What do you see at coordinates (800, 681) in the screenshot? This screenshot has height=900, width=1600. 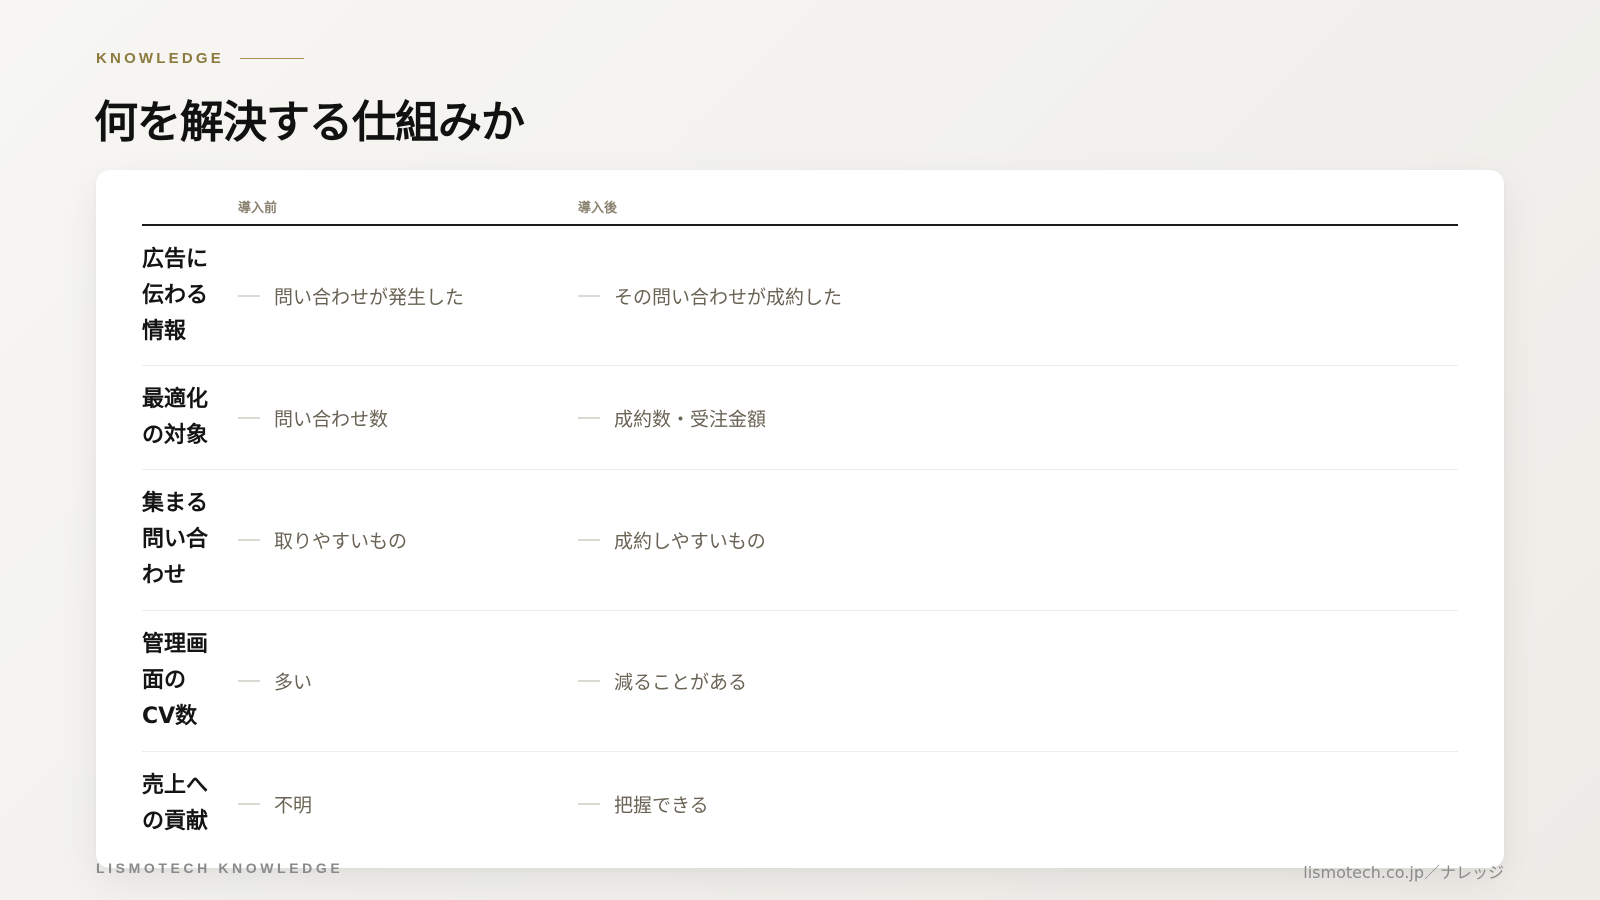 I see `table-row: 管理画面のCV数 多い 減ることがある` at bounding box center [800, 681].